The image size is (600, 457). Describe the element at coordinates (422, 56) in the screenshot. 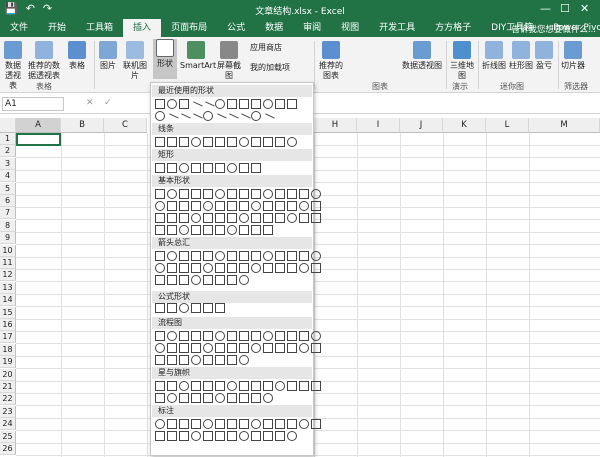

I see `pivotchart-button: 数据透视图` at that location.